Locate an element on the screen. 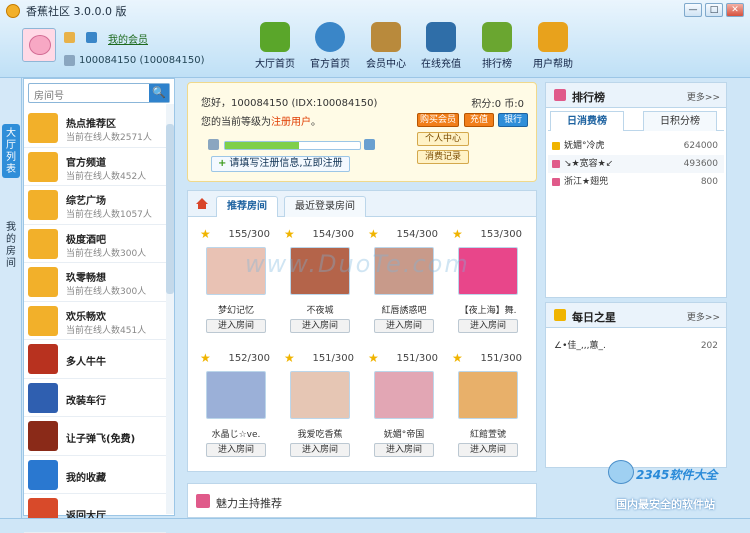  promo-brand: 2345软件大全 is located at coordinates (677, 475).